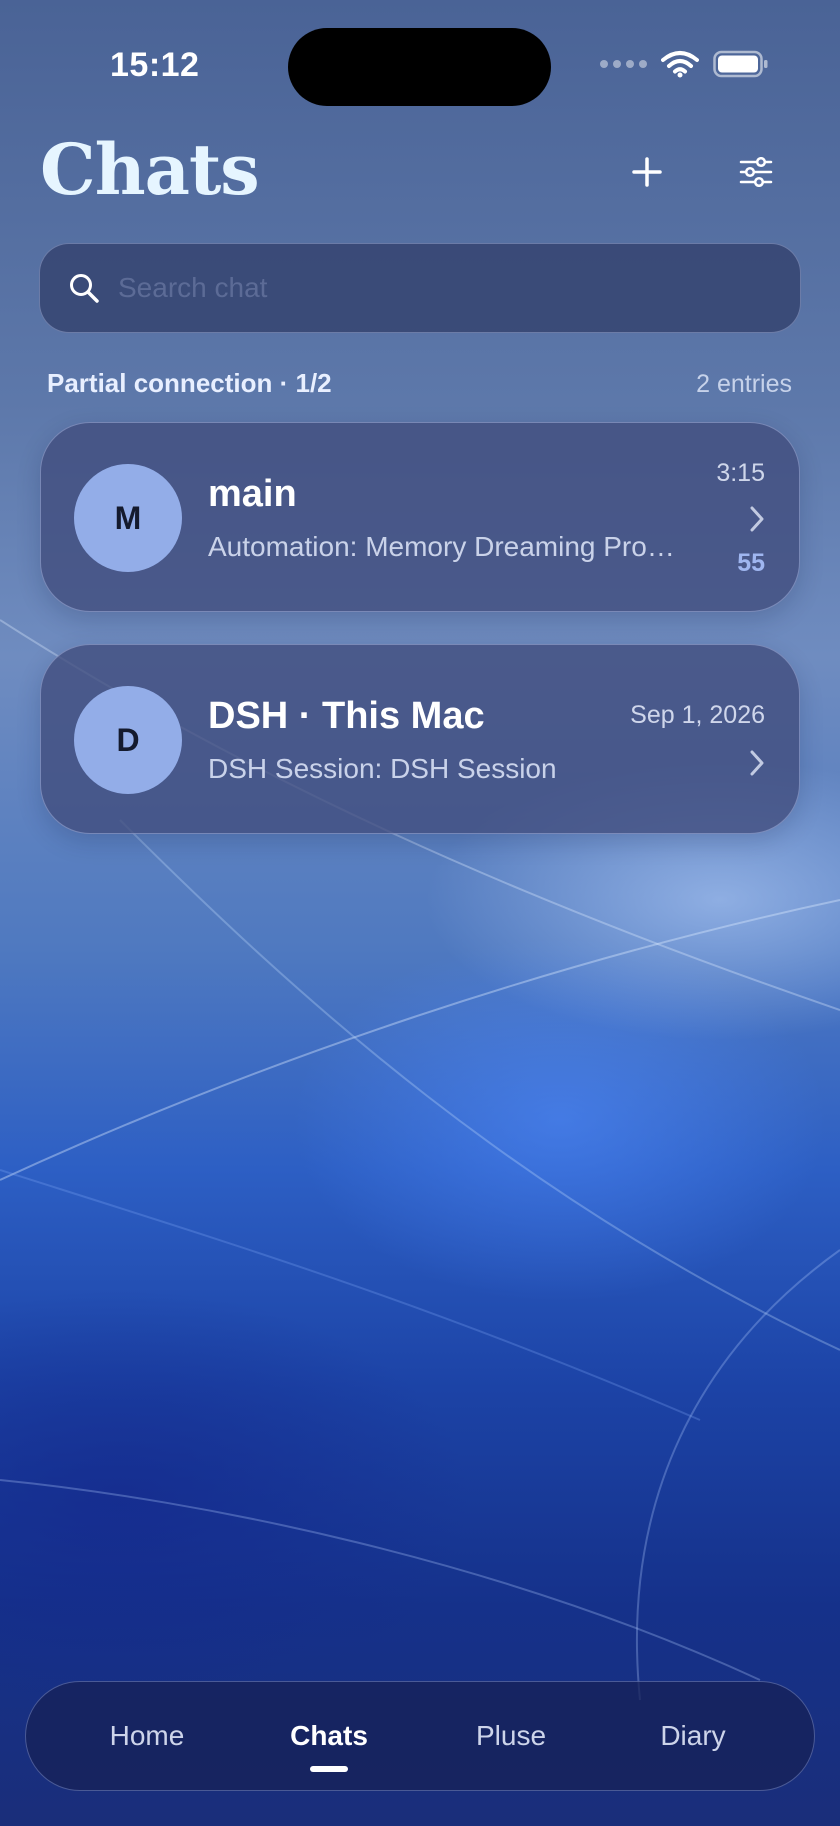 The image size is (840, 1826). What do you see at coordinates (740, 64) in the screenshot?
I see `battery-icon` at bounding box center [740, 64].